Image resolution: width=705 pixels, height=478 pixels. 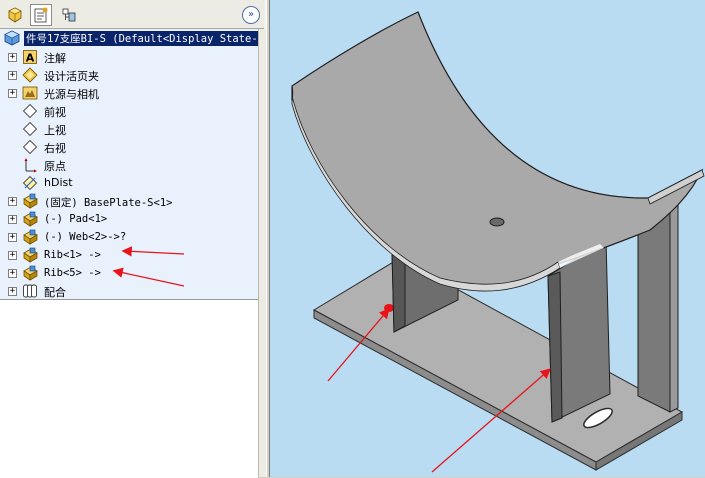 I want to click on feature-tree-tab, so click(x=15, y=15).